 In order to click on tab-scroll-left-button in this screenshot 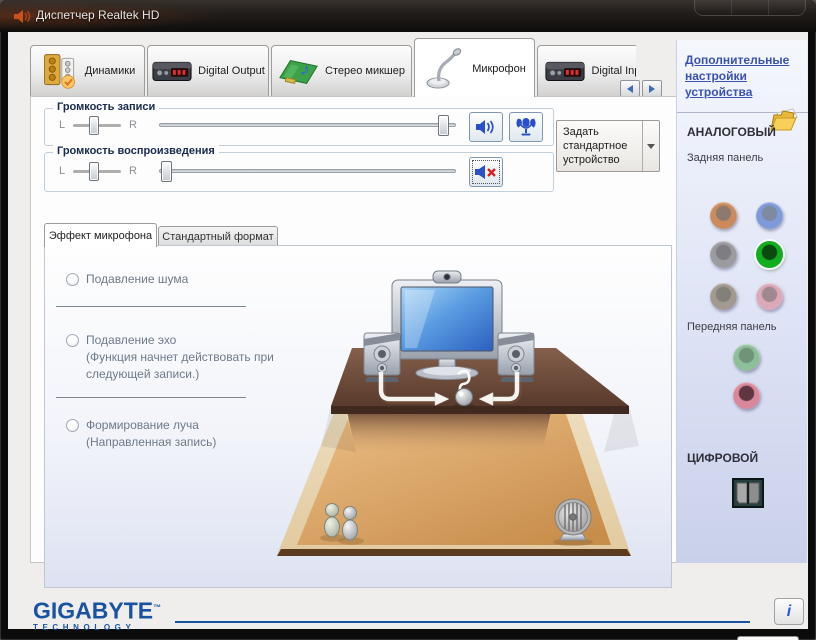, I will do `click(630, 88)`.